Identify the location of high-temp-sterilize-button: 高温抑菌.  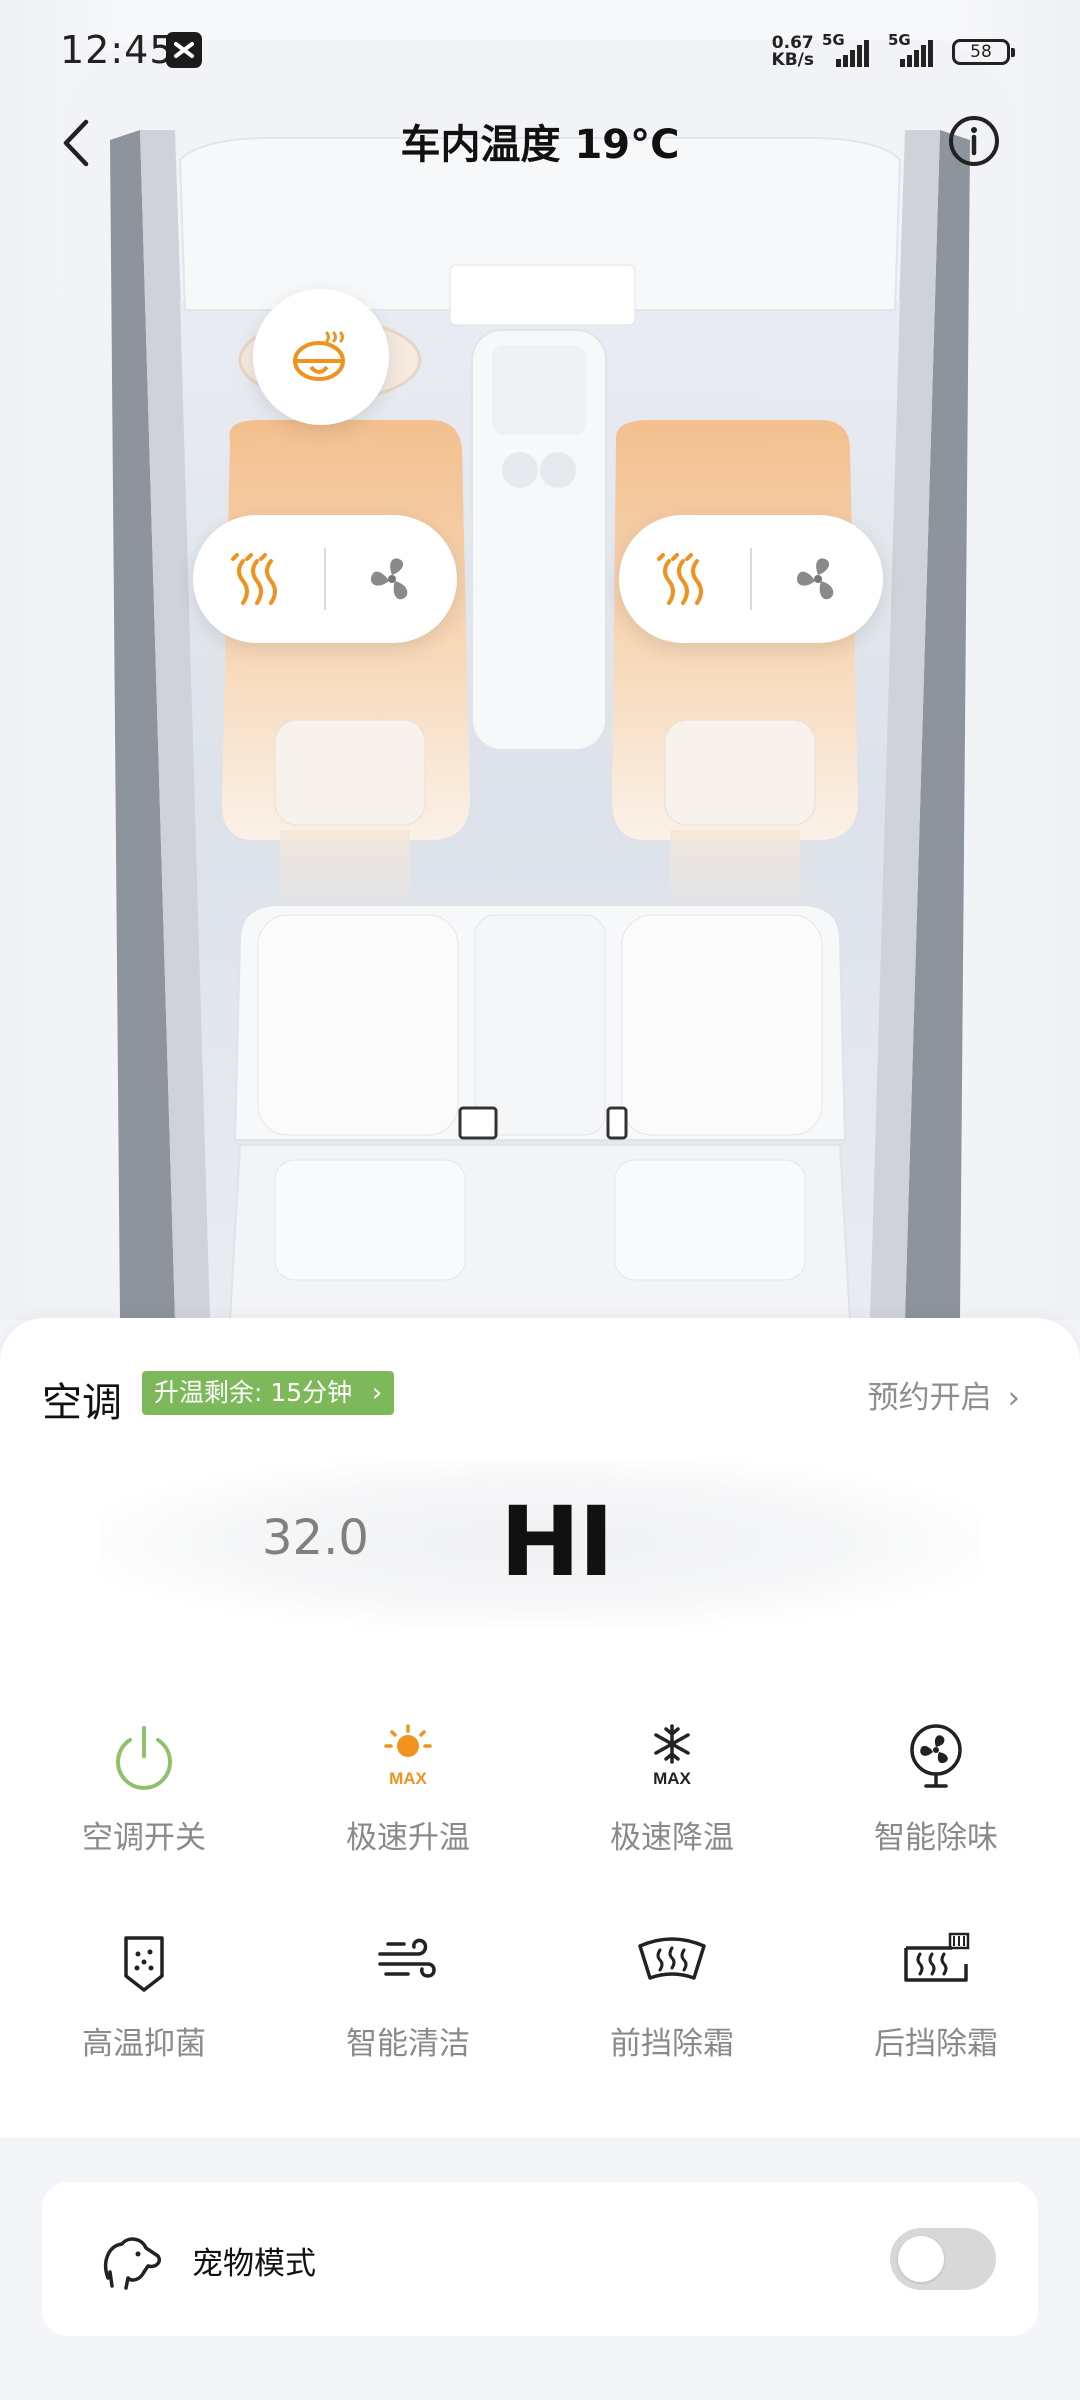
(144, 2014).